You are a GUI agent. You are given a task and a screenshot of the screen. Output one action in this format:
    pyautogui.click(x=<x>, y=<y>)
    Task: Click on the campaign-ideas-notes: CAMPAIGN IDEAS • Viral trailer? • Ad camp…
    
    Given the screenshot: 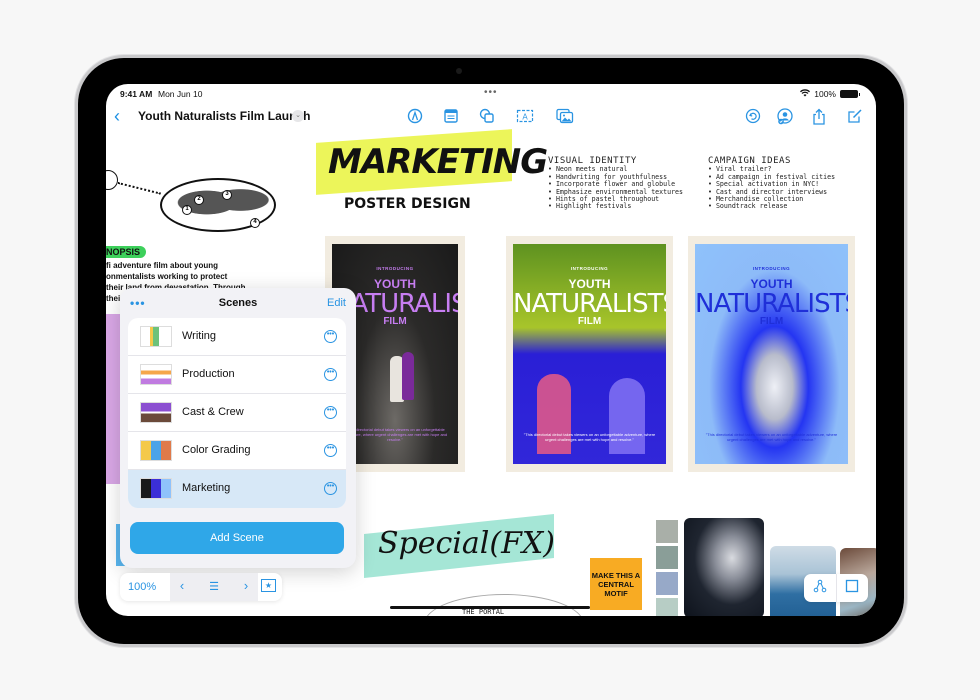 What is the action you would take?
    pyautogui.click(x=771, y=183)
    